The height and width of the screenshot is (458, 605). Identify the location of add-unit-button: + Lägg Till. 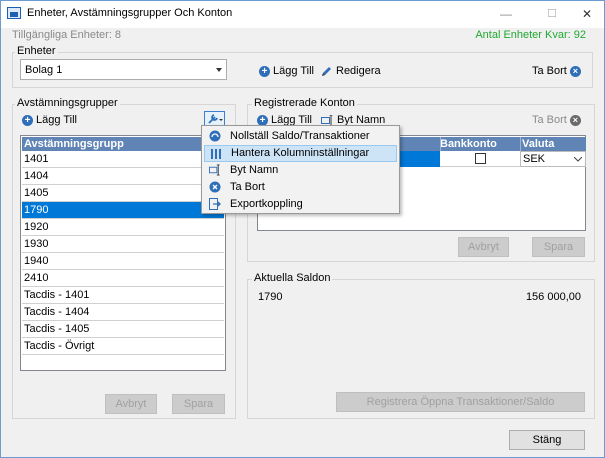
(286, 71).